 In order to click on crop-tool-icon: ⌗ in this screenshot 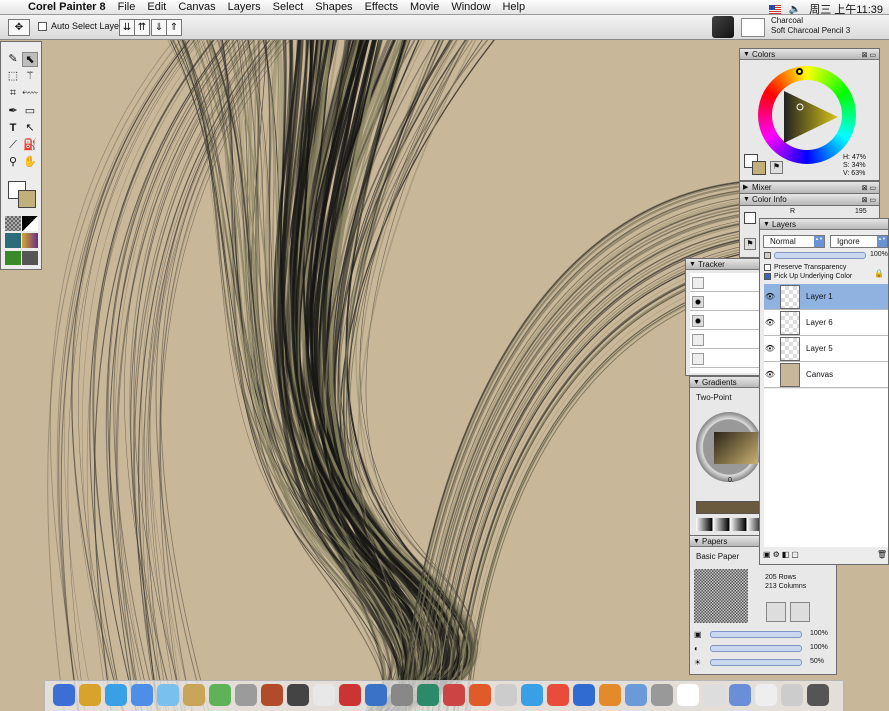, I will do `click(13, 93)`.